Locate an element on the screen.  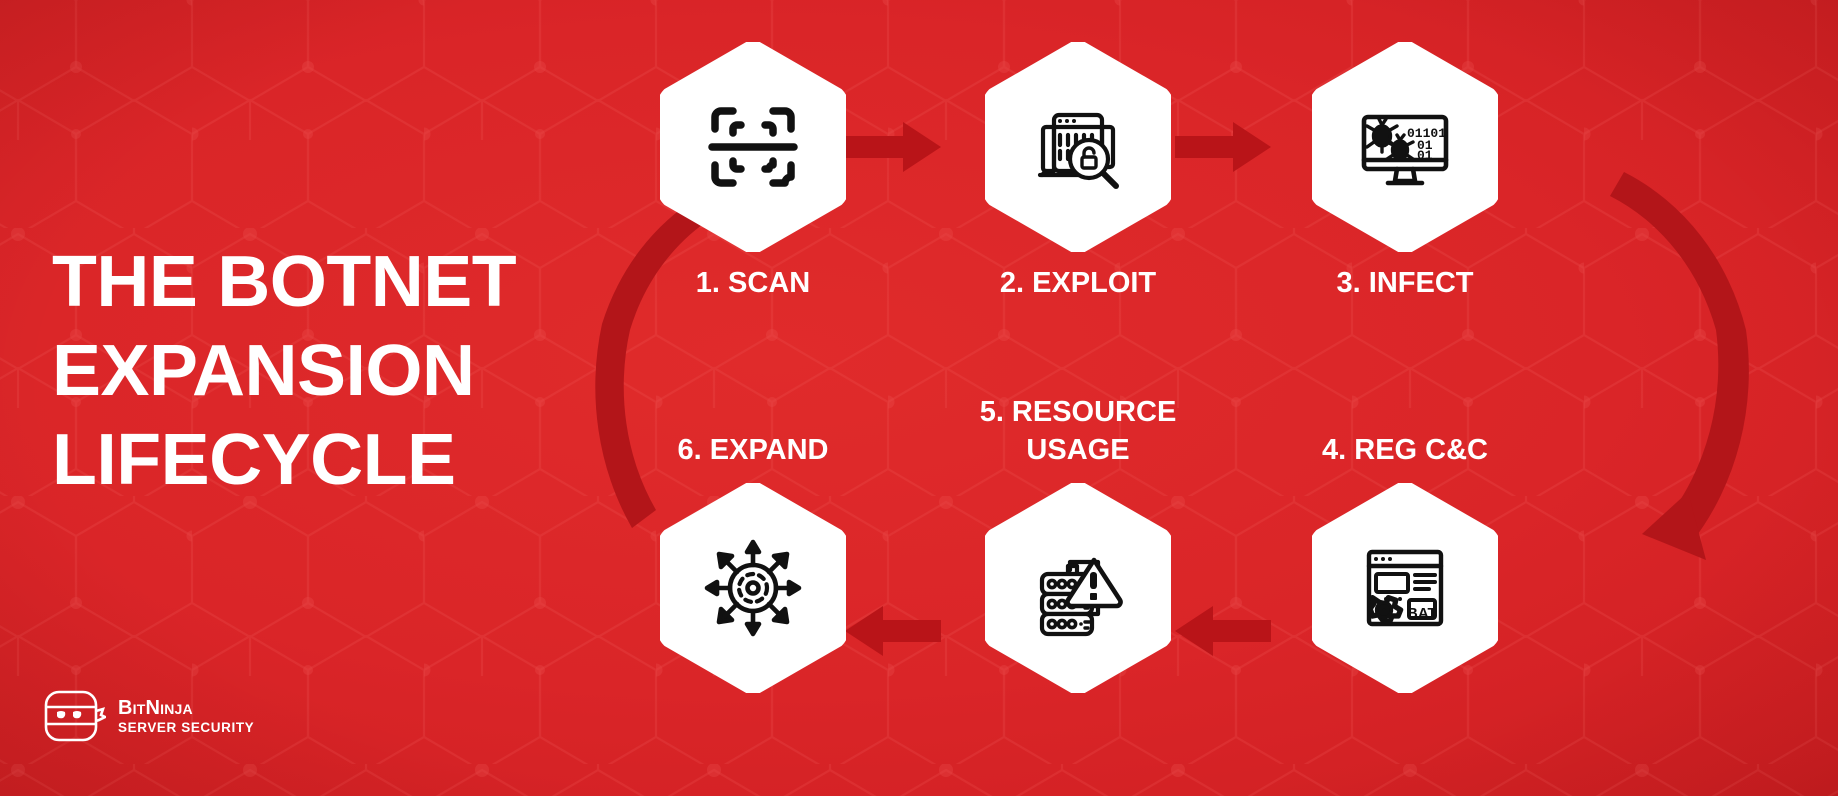
arrow-exploit-to-infect is located at coordinates (1223, 147).